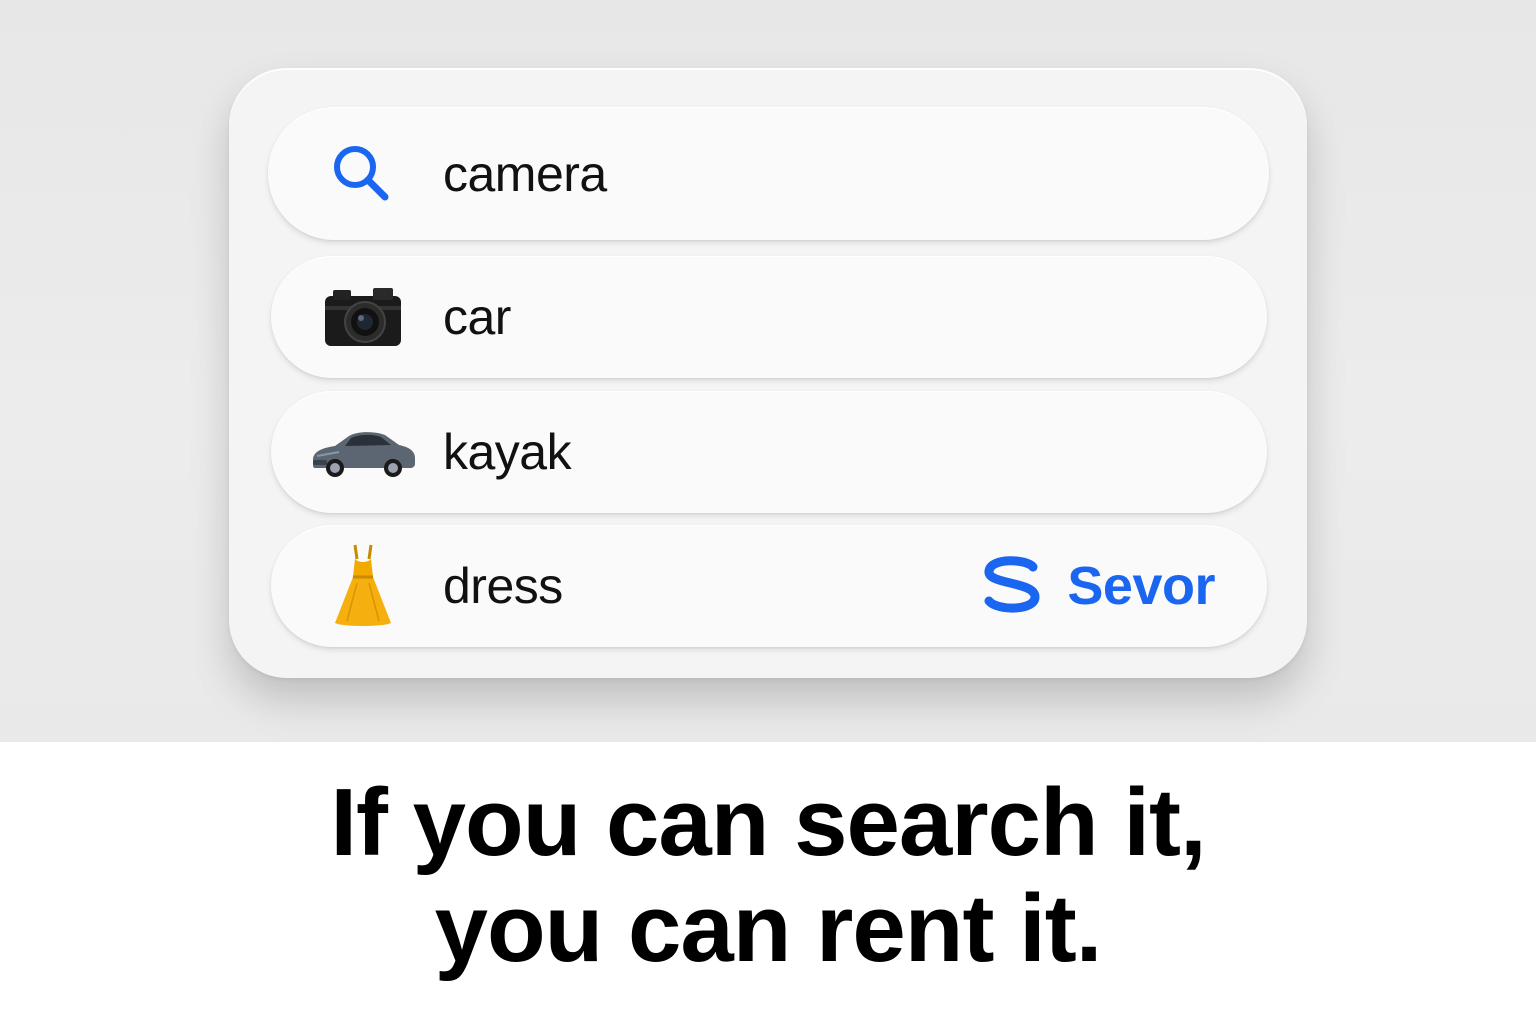 Image resolution: width=1536 pixels, height=1024 pixels. I want to click on suggestion-label: dress, so click(503, 586).